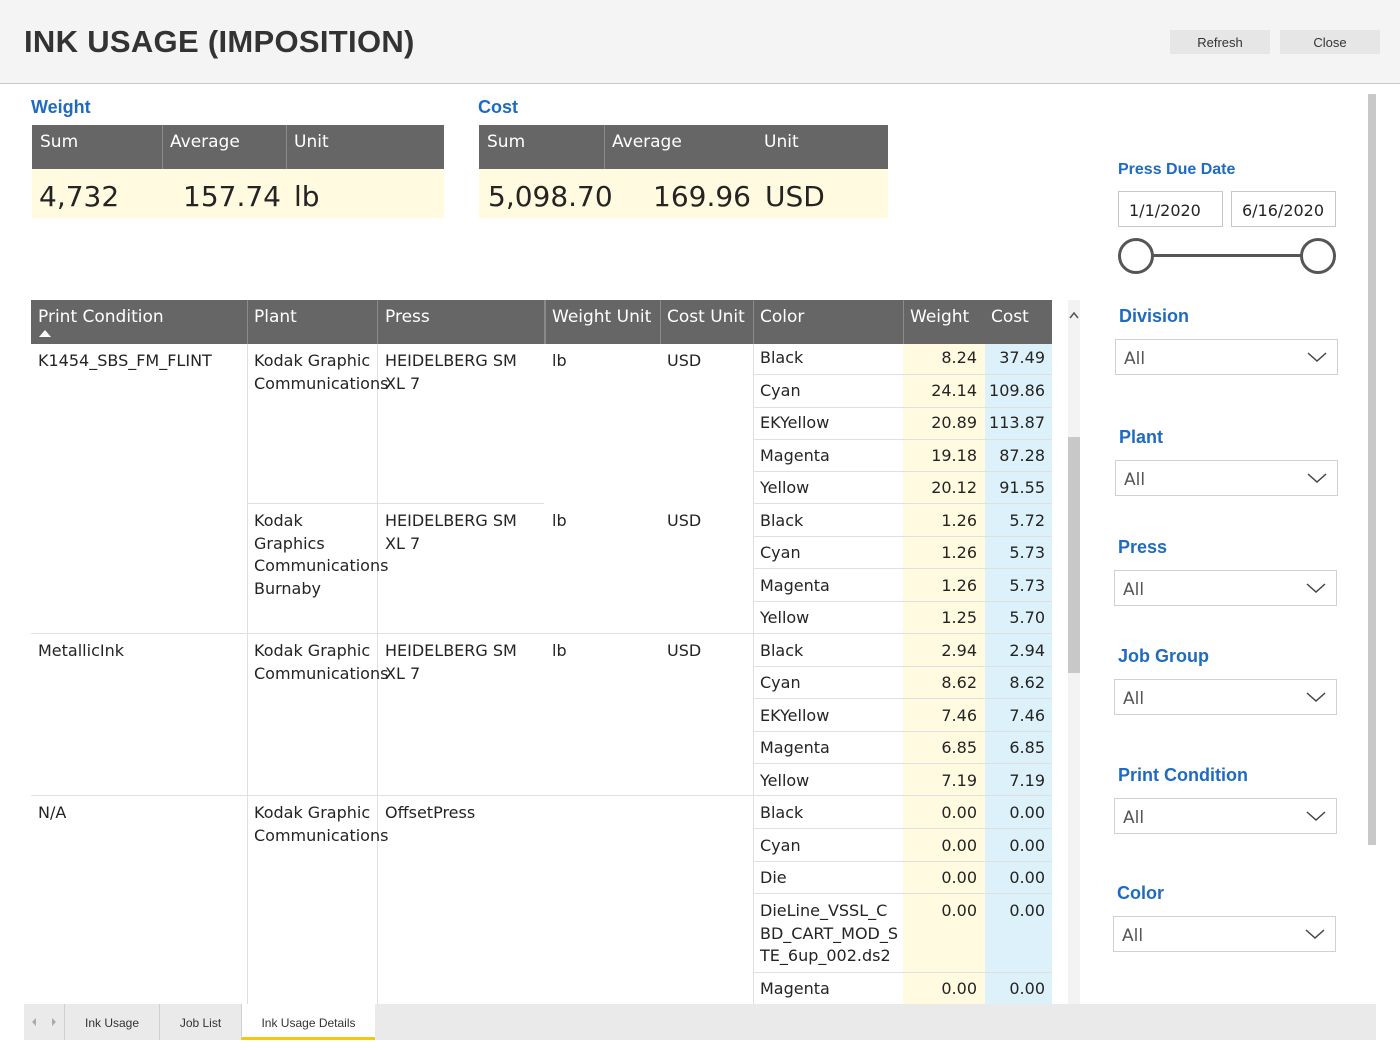  What do you see at coordinates (1027, 715) in the screenshot?
I see `cost-cell: 7.46` at bounding box center [1027, 715].